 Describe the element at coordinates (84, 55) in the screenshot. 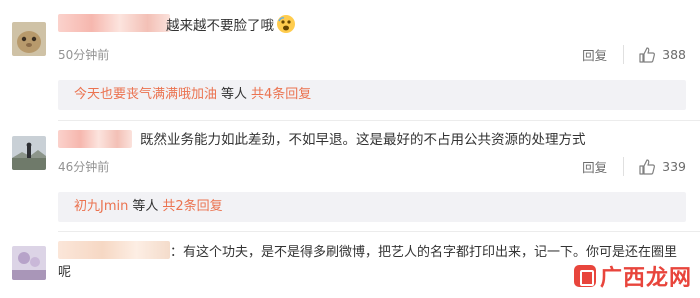

I see `comment-time: 50分钟前` at that location.